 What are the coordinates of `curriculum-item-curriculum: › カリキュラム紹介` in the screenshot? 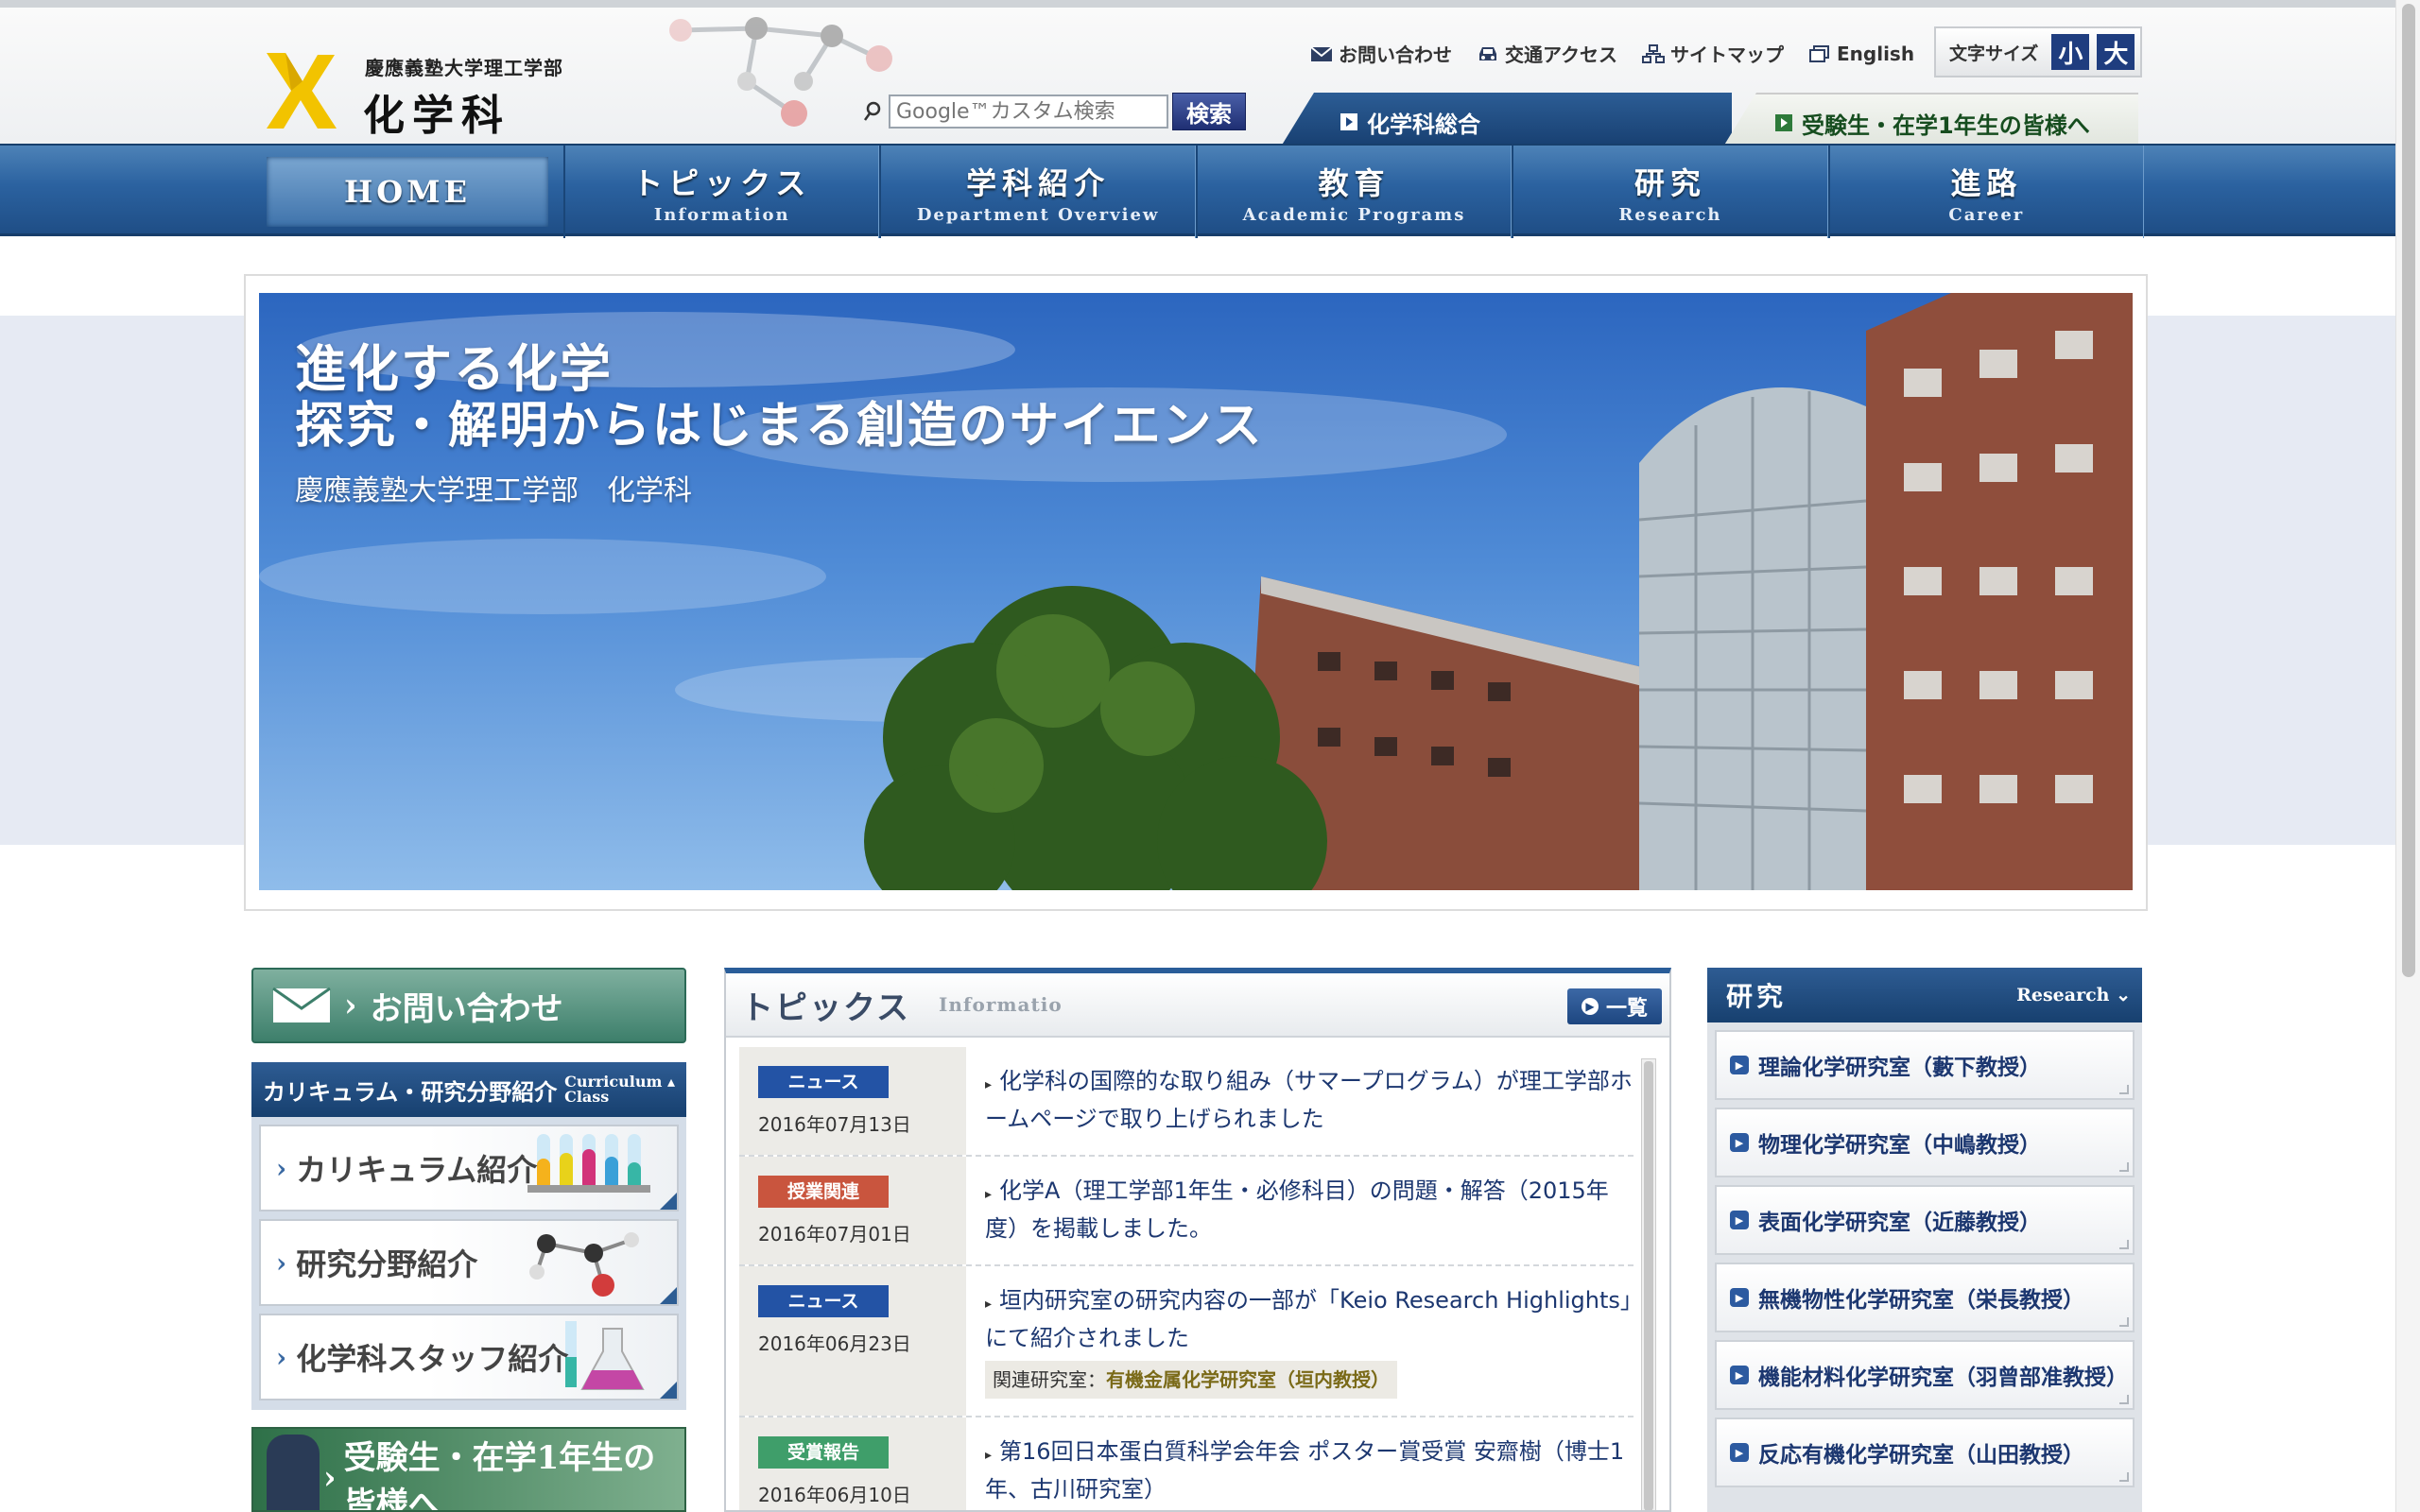 It's located at (469, 1168).